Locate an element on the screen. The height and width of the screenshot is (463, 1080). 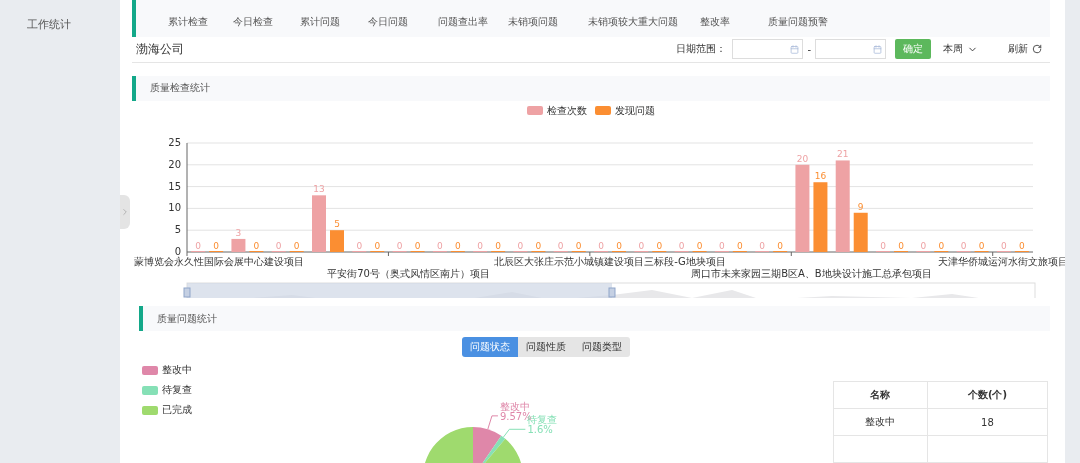
tab: 问题性质 is located at coordinates (546, 347).